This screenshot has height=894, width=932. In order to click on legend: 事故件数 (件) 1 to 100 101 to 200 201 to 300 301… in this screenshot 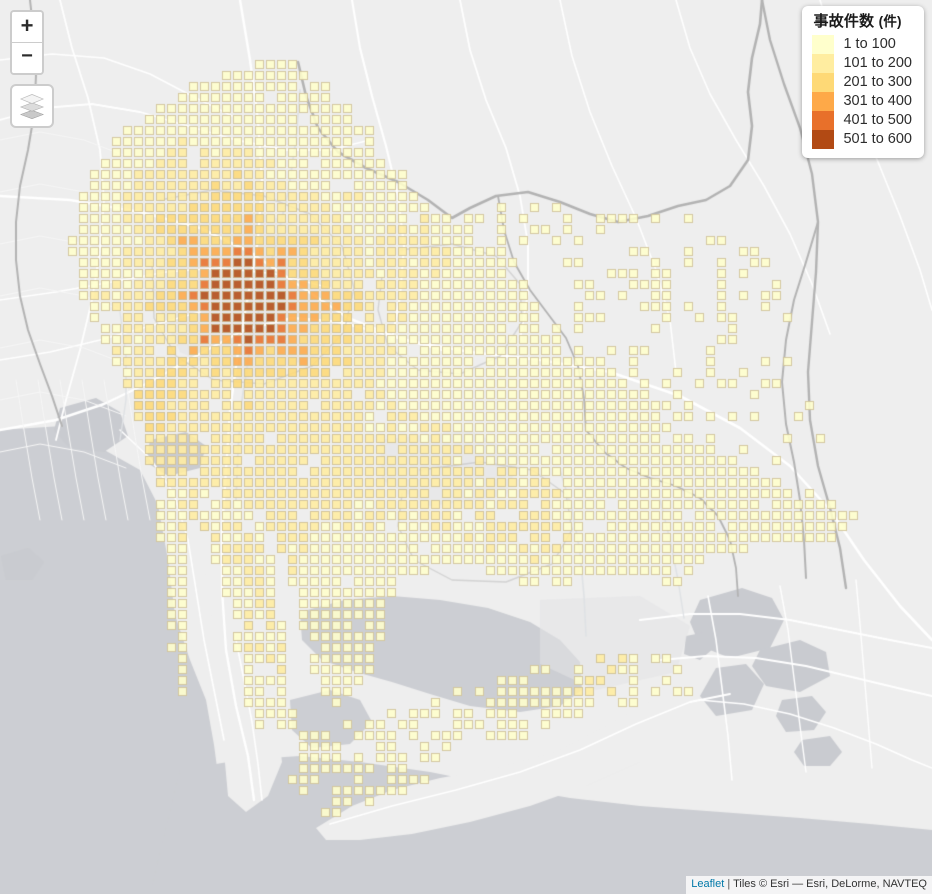, I will do `click(863, 82)`.